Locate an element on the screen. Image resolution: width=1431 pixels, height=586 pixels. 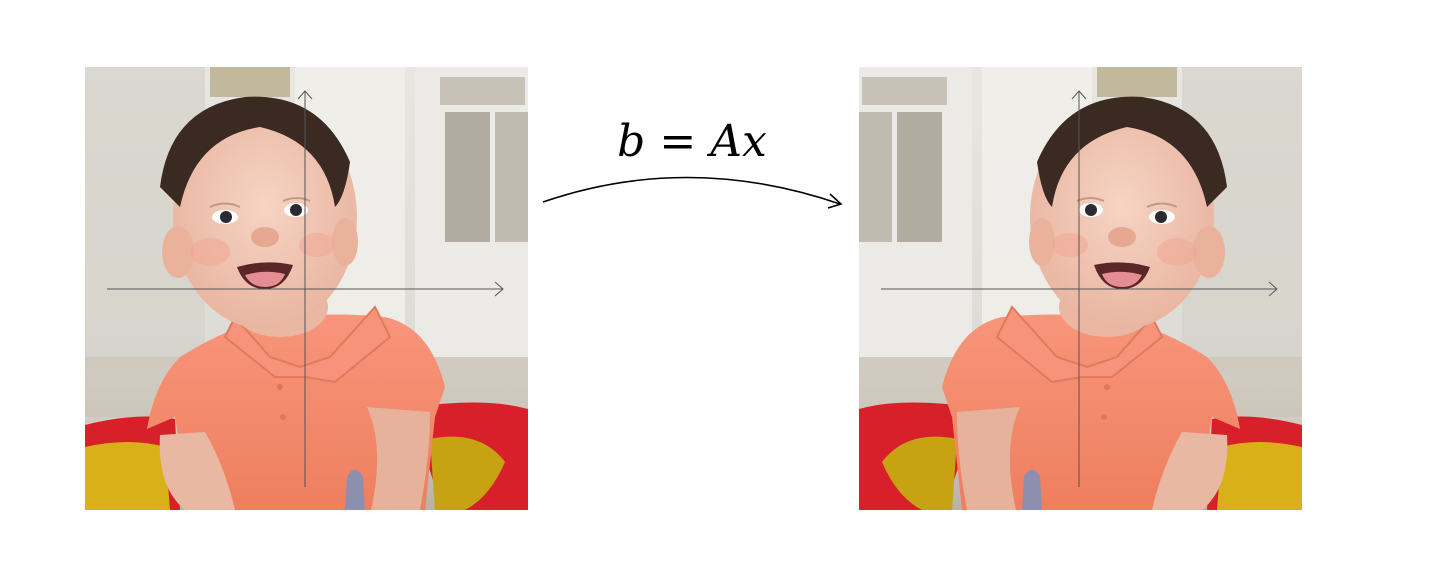
mapping-arrow is located at coordinates (692, 192).